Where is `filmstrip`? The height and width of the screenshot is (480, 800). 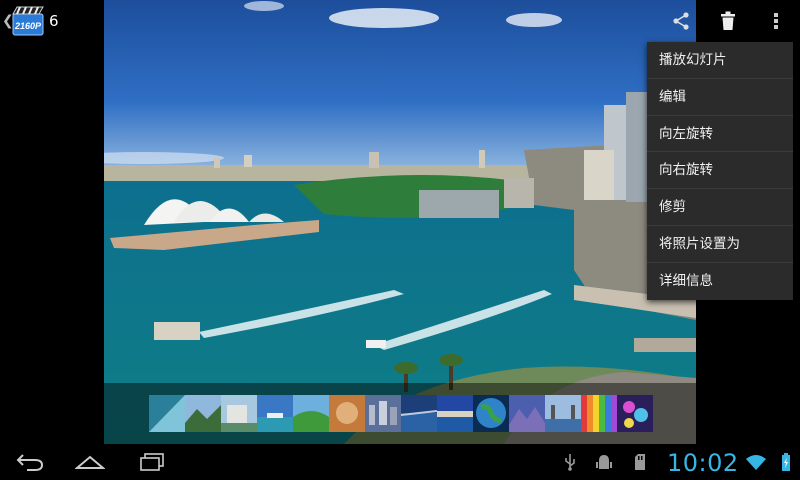
filmstrip is located at coordinates (400, 413).